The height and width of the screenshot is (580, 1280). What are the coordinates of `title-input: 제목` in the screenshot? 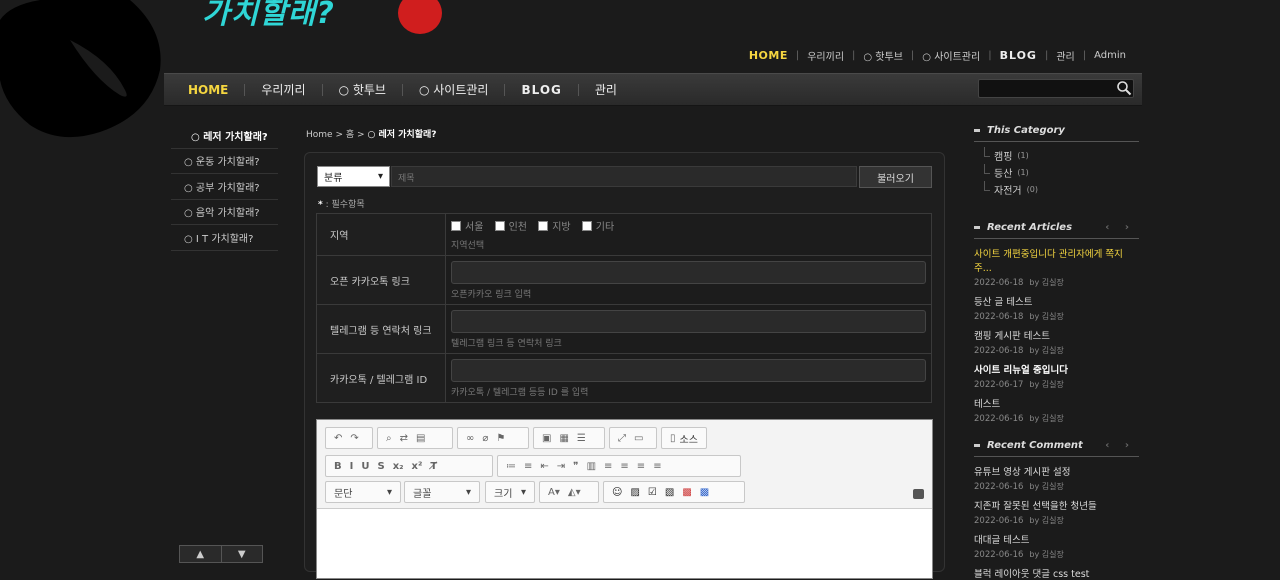 It's located at (624, 176).